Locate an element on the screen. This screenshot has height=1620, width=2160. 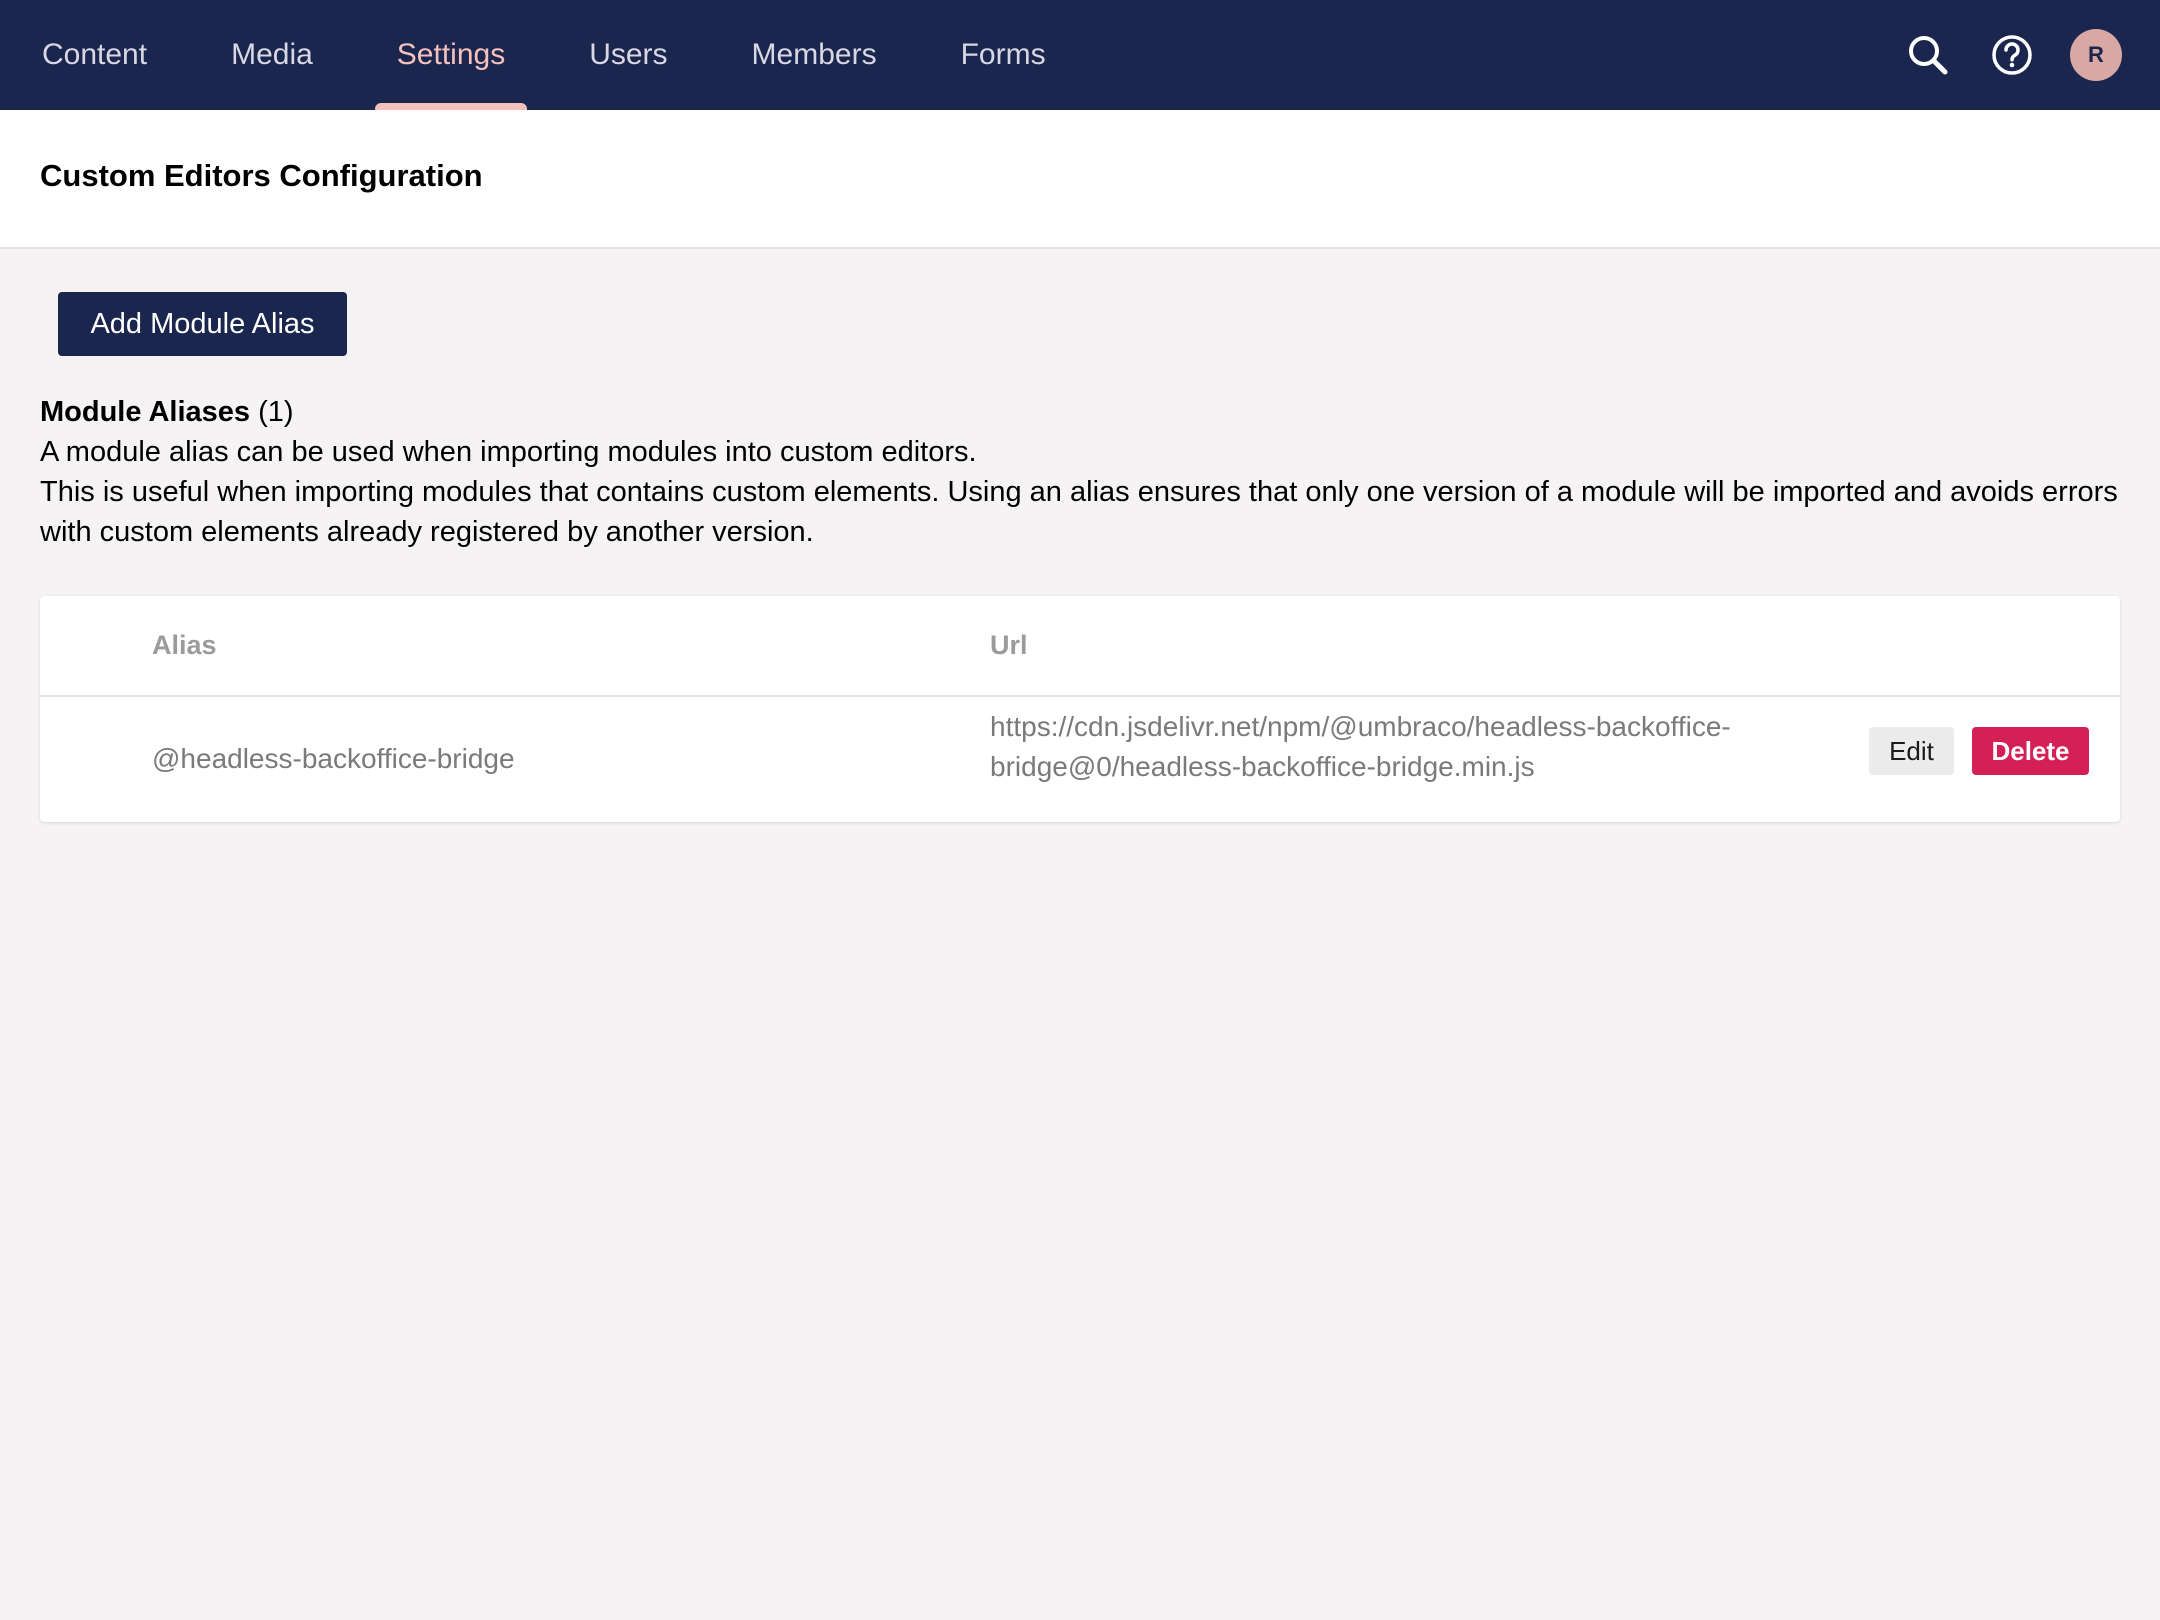
help-icon is located at coordinates (2012, 55).